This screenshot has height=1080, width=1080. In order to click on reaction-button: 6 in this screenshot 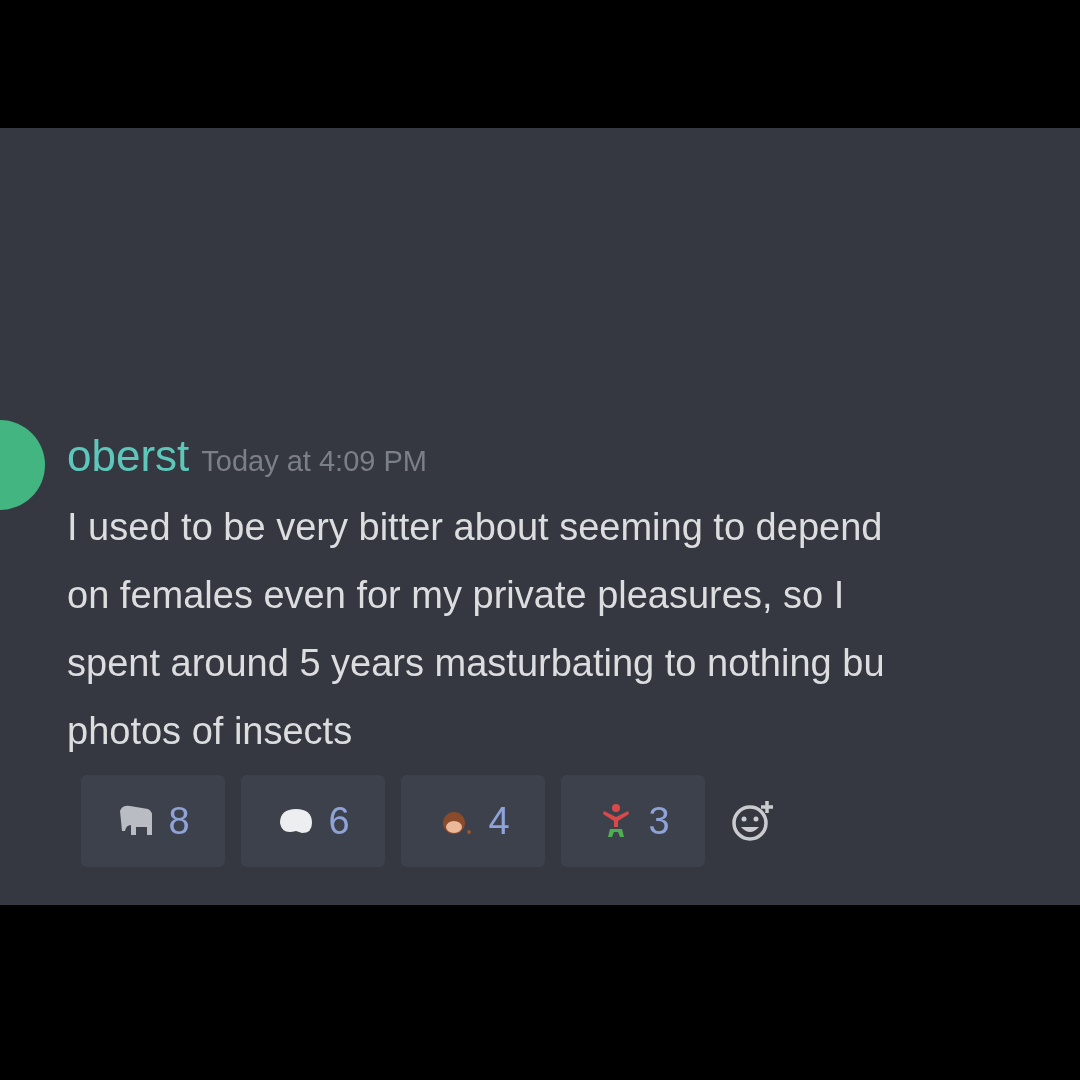, I will do `click(313, 821)`.